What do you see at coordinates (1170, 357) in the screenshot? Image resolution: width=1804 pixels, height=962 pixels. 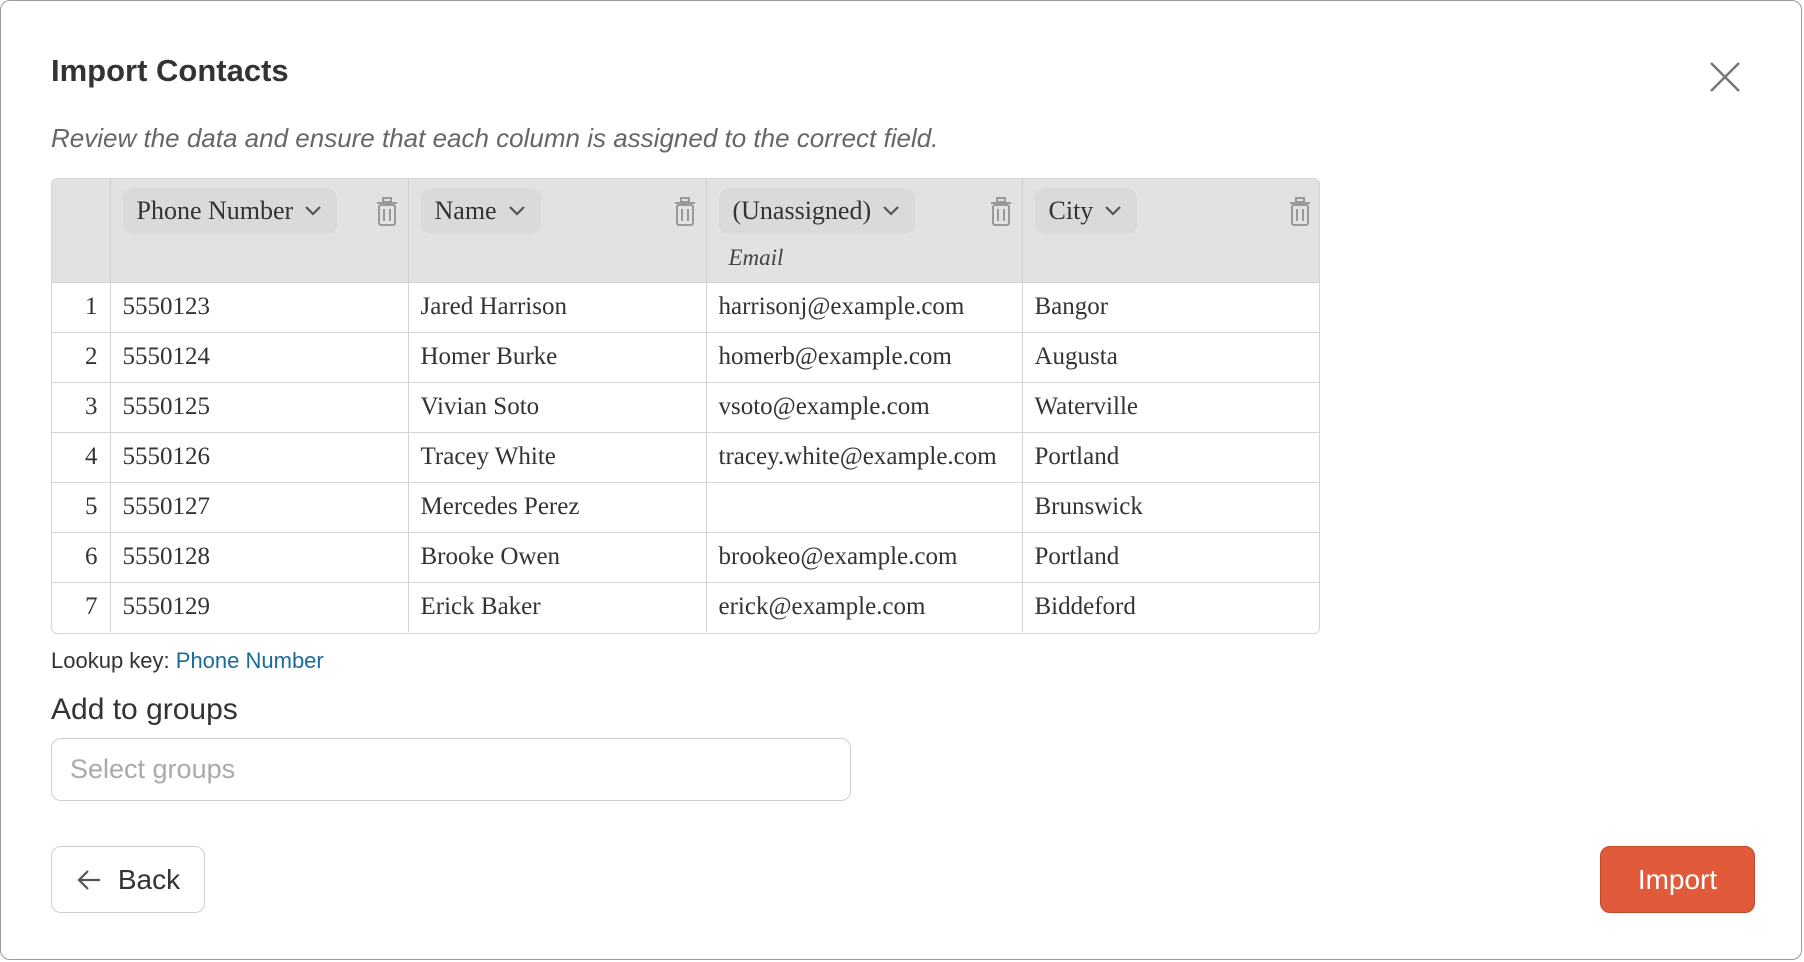 I see `cell-city: Augusta` at bounding box center [1170, 357].